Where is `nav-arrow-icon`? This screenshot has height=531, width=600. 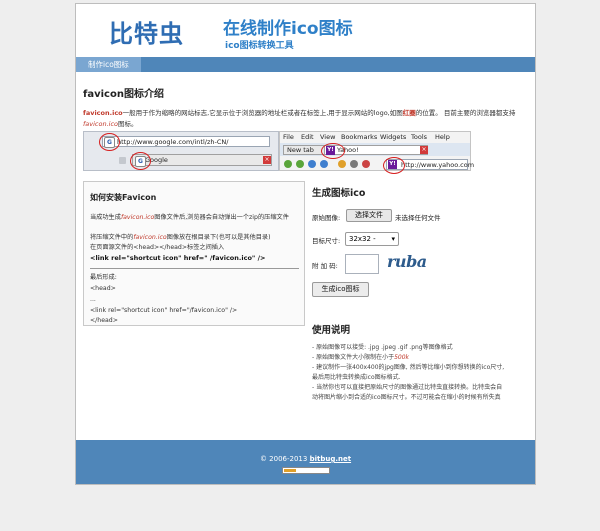
nav-arrow-icon is located at coordinates (122, 160).